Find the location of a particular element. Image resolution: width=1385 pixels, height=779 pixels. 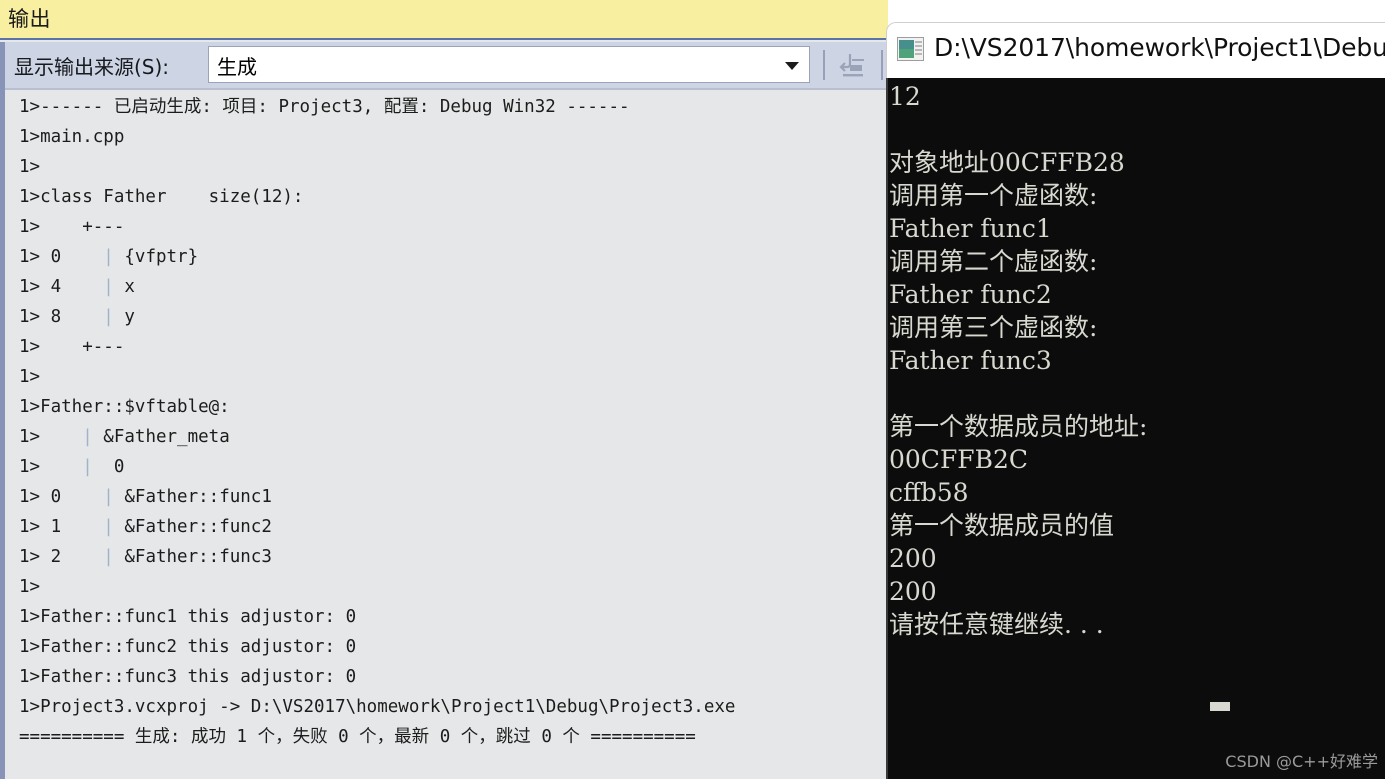

show-output-from-label: 显示输出来源(S): is located at coordinates (92, 67).